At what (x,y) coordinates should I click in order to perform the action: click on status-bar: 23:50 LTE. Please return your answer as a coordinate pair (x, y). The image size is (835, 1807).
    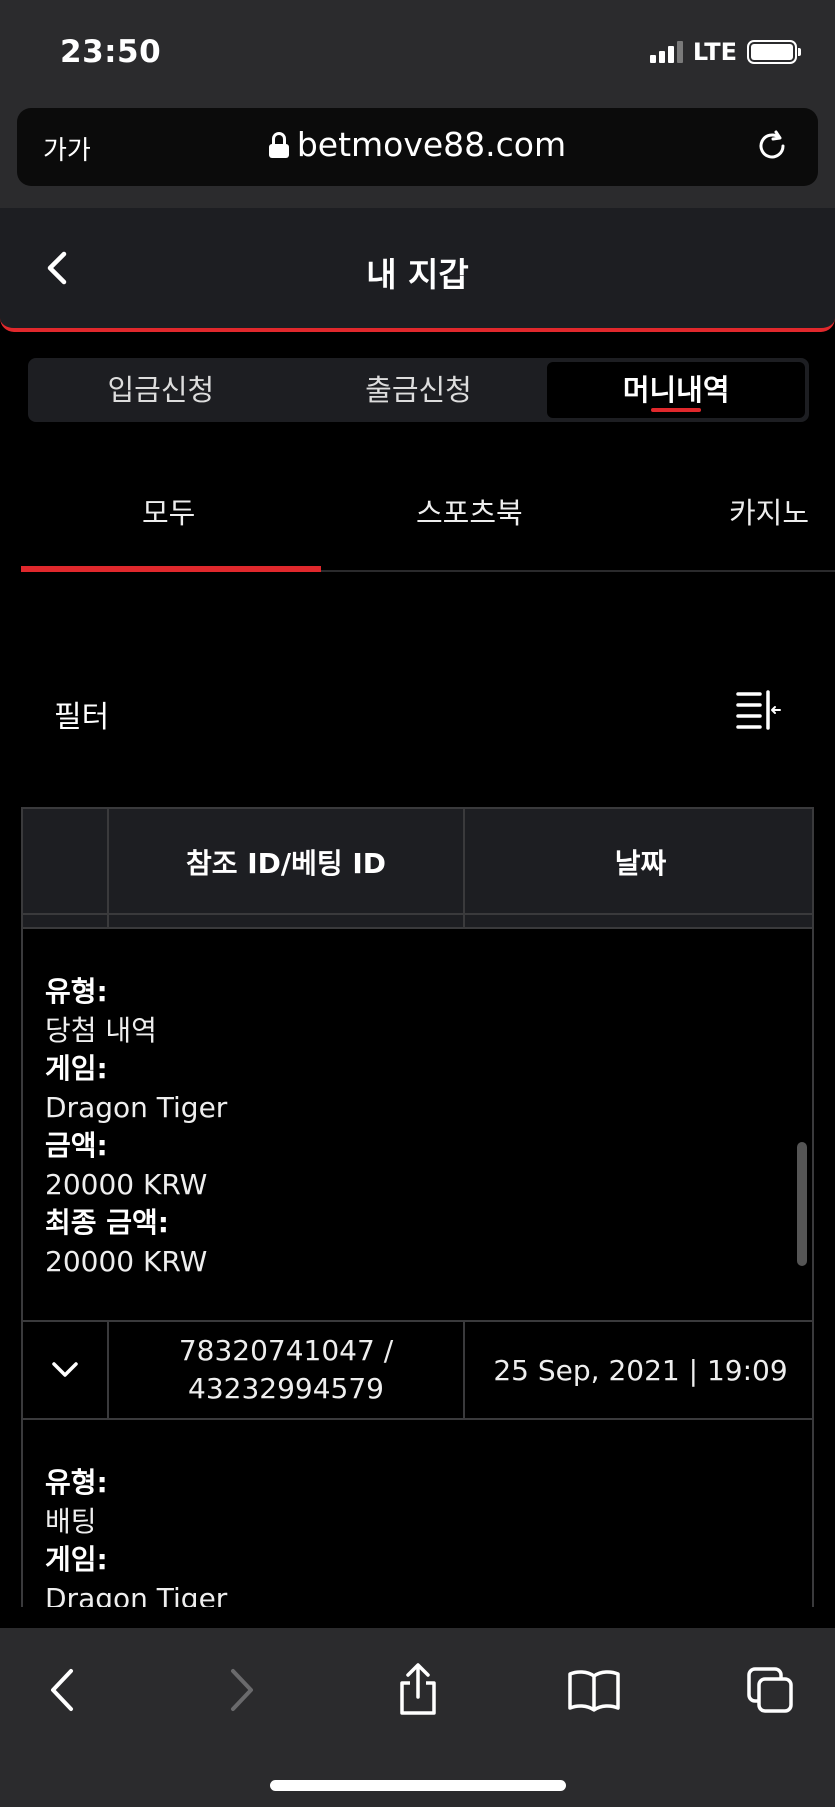
    Looking at the image, I should click on (417, 54).